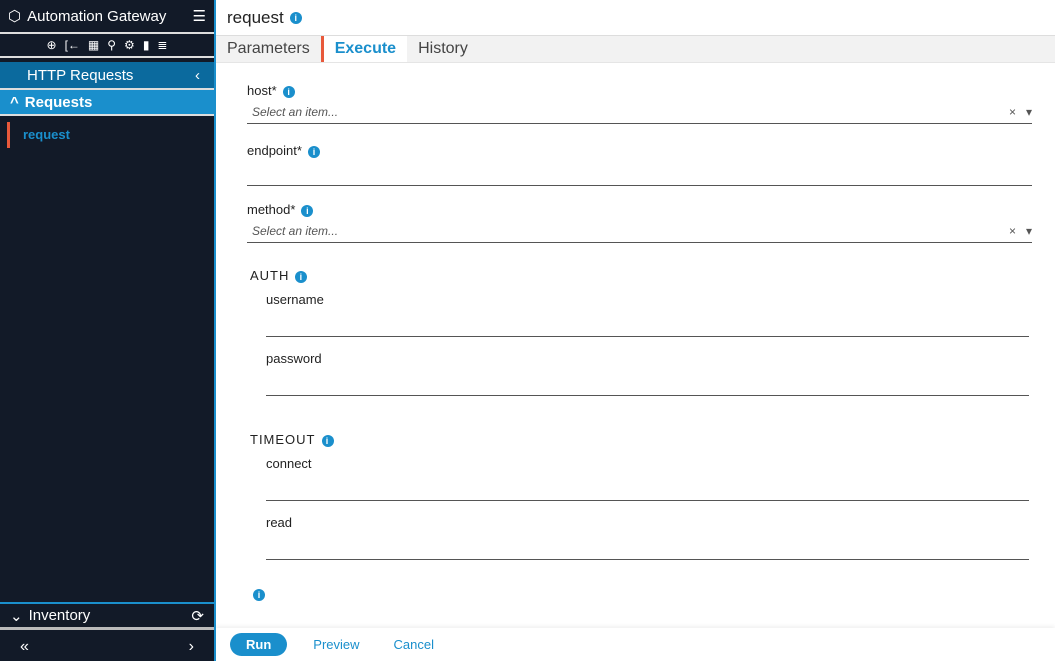 The height and width of the screenshot is (661, 1055). Describe the element at coordinates (635, 49) in the screenshot. I see `tabs: Parameters Execute History` at that location.